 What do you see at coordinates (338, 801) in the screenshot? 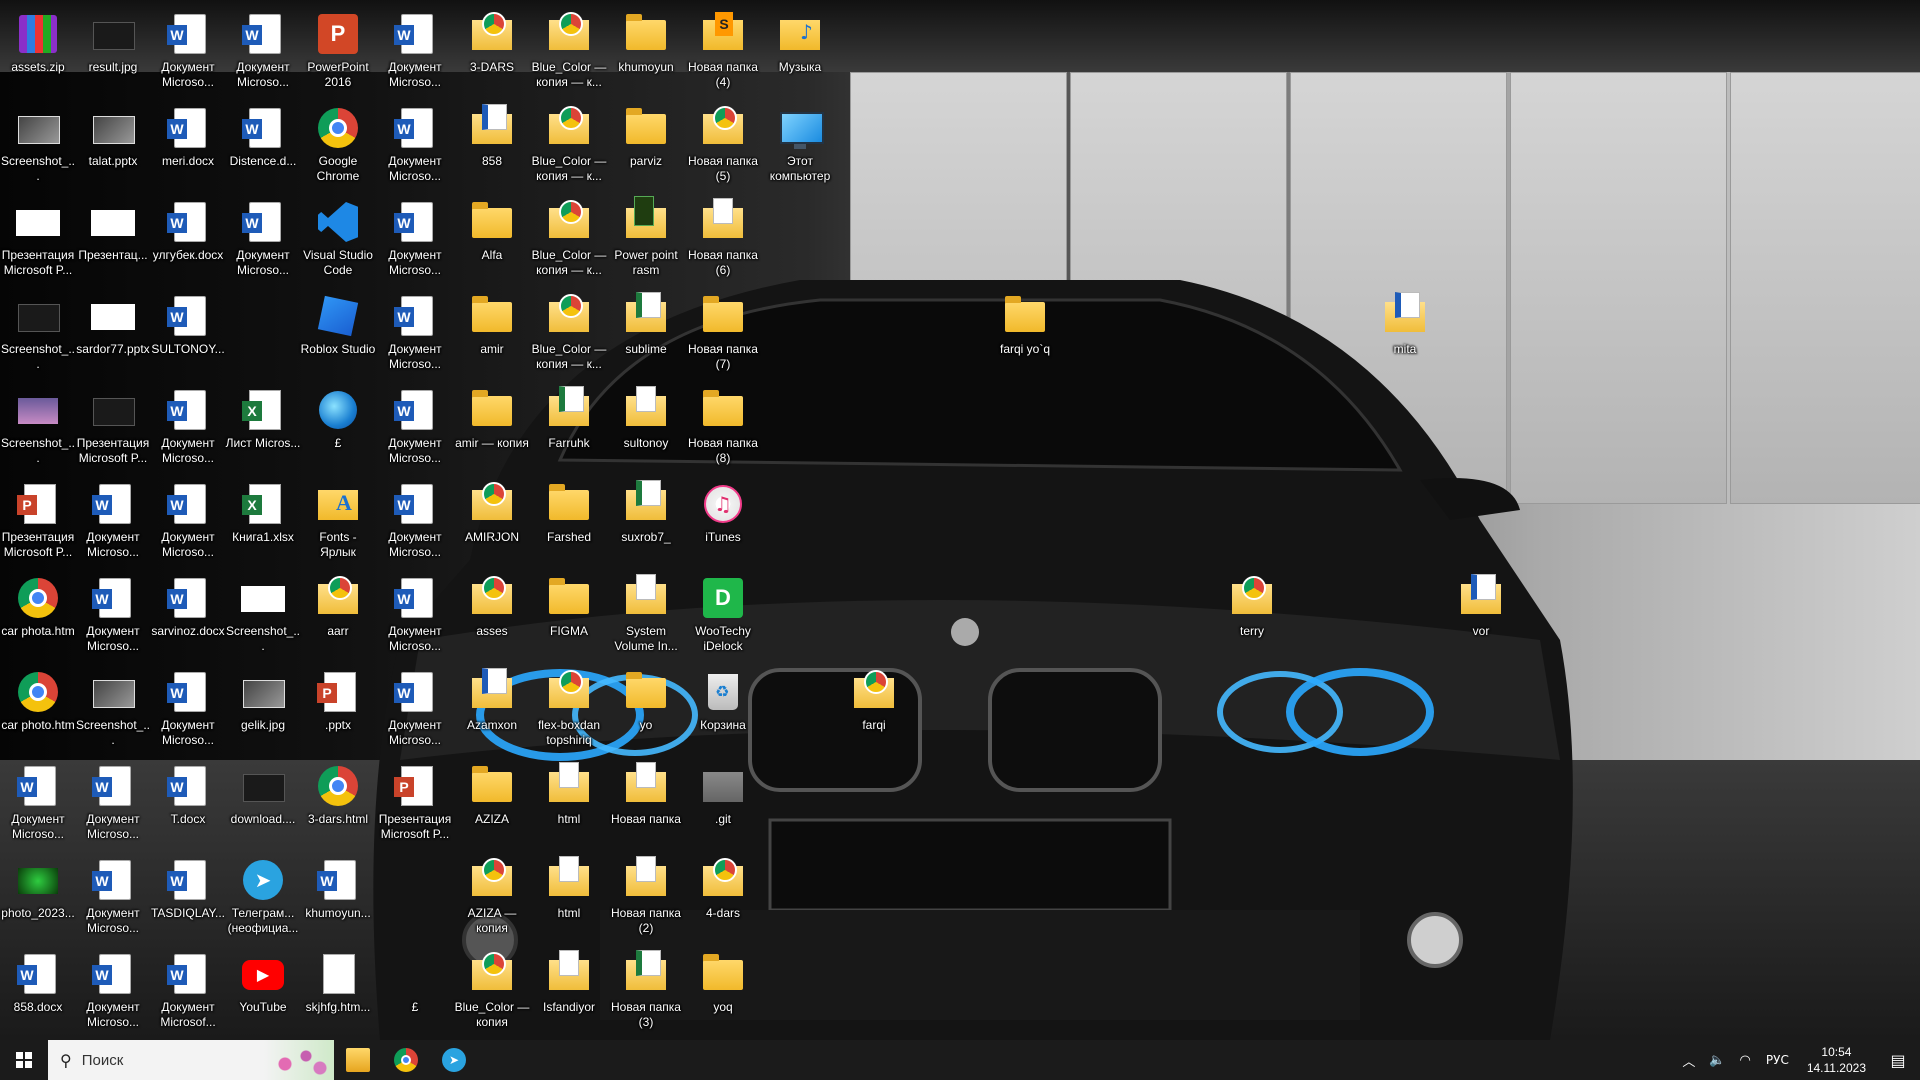
I see `desktop-icon: 3-dars.html` at bounding box center [338, 801].